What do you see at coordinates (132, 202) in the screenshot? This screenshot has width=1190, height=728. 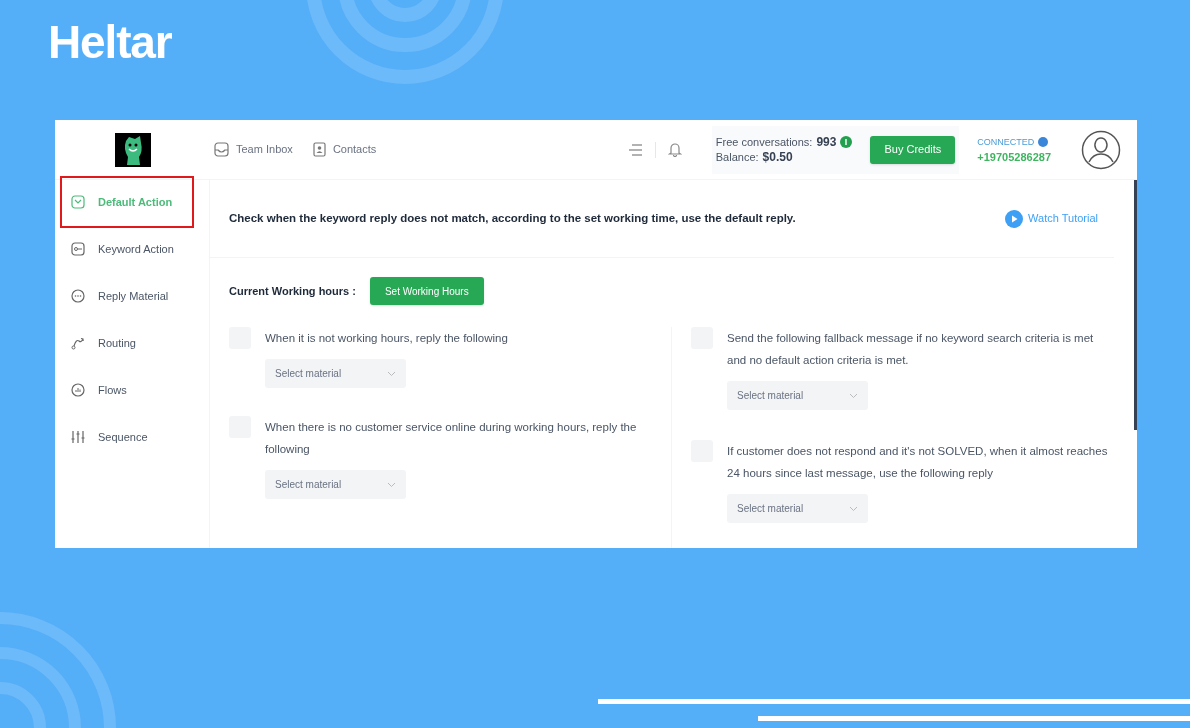 I see `sidebar-item: Default Action` at bounding box center [132, 202].